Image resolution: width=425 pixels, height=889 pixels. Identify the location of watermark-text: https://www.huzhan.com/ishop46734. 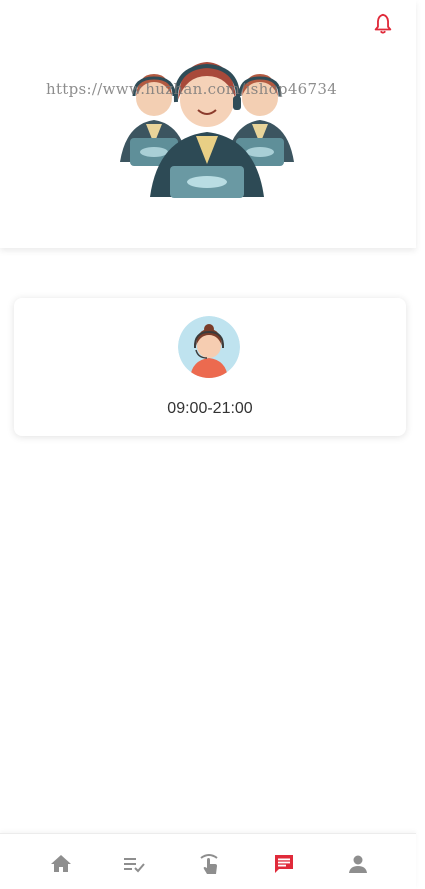
(192, 89).